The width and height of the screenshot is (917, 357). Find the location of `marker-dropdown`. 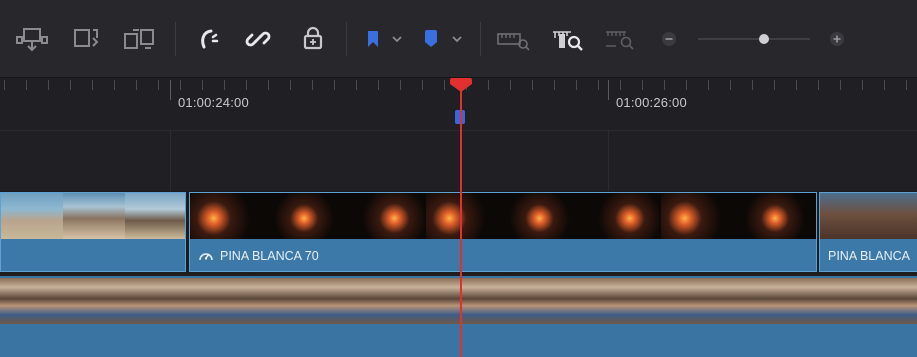

marker-dropdown is located at coordinates (457, 39).